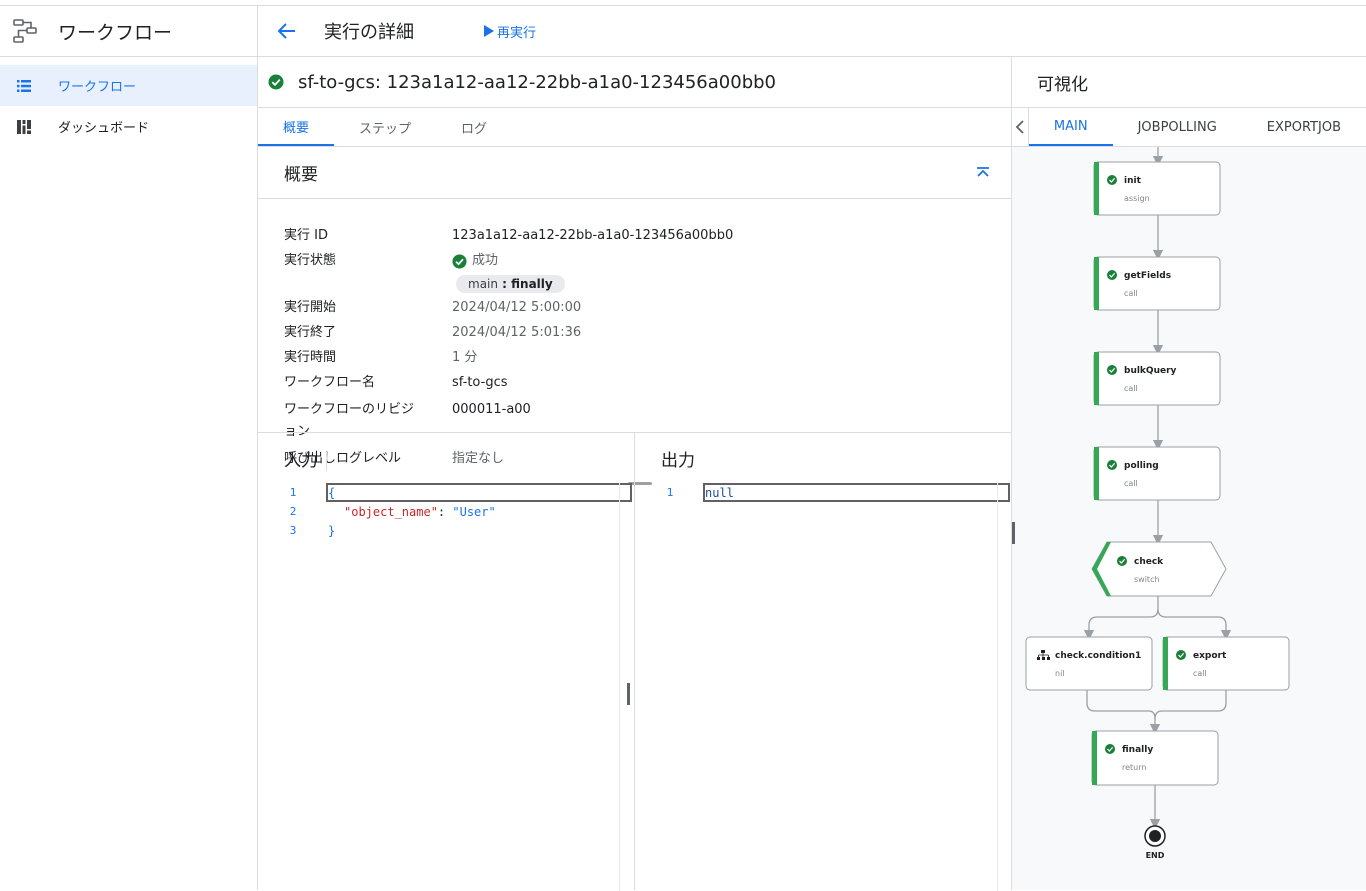 This screenshot has width=1366, height=891. What do you see at coordinates (823, 662) in the screenshot?
I see `output-pane: 出力 1 null` at bounding box center [823, 662].